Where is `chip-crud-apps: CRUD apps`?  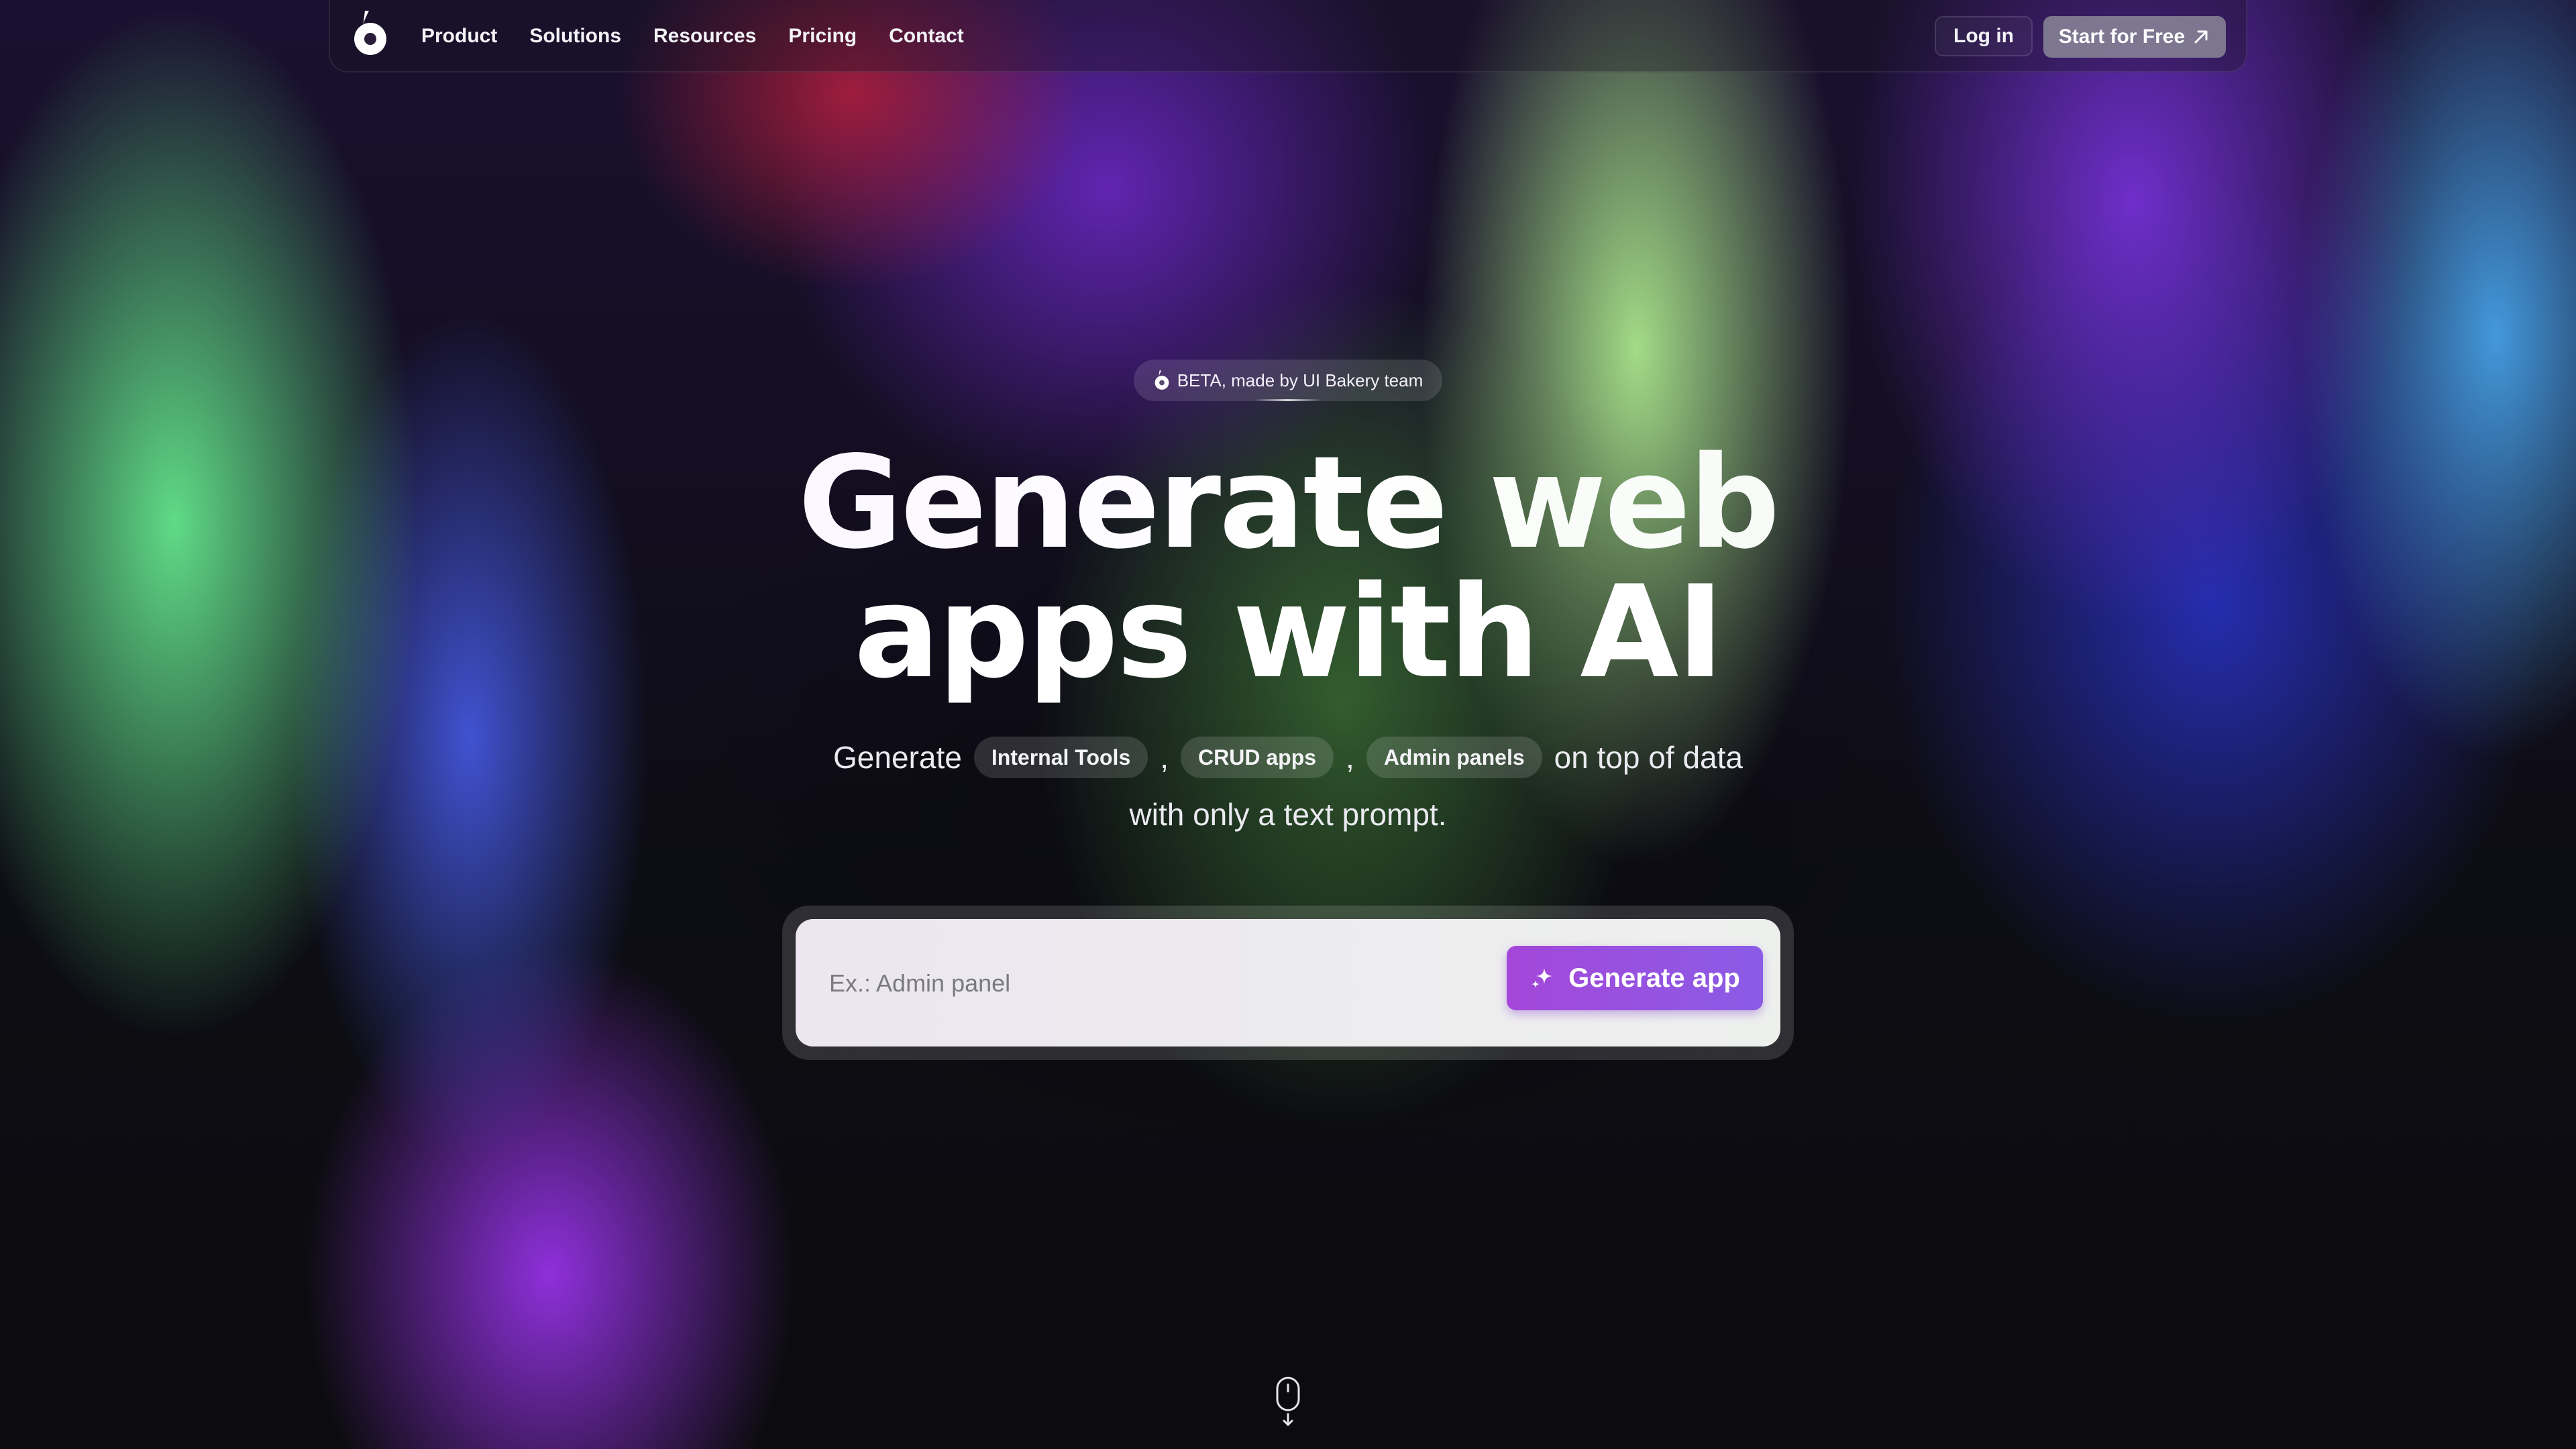 chip-crud-apps: CRUD apps is located at coordinates (1257, 757).